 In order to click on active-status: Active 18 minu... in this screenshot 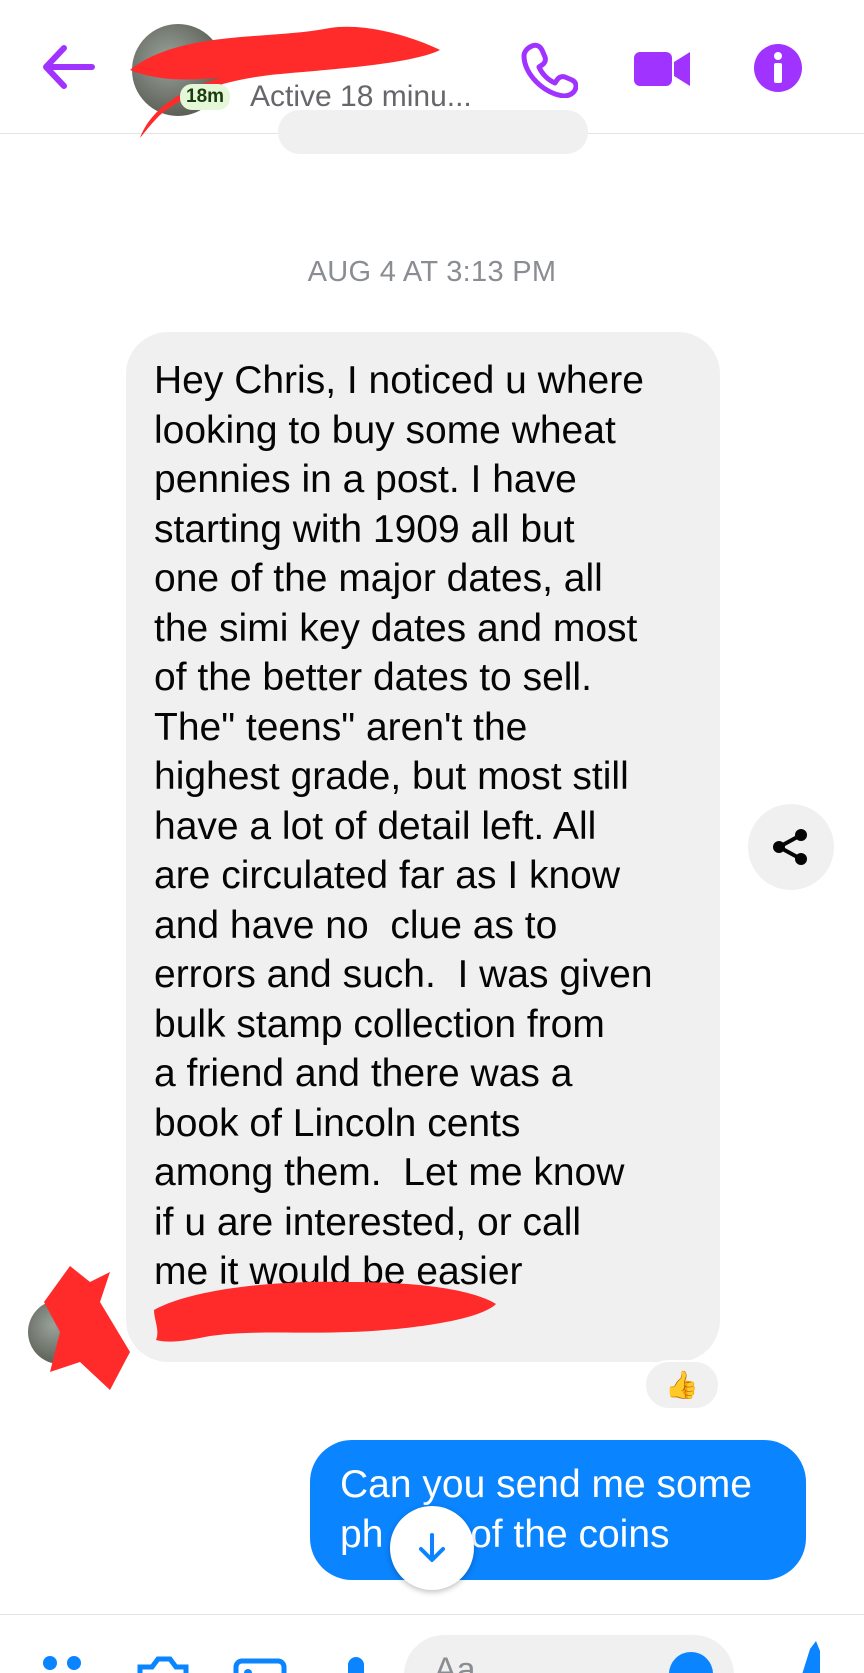, I will do `click(361, 96)`.